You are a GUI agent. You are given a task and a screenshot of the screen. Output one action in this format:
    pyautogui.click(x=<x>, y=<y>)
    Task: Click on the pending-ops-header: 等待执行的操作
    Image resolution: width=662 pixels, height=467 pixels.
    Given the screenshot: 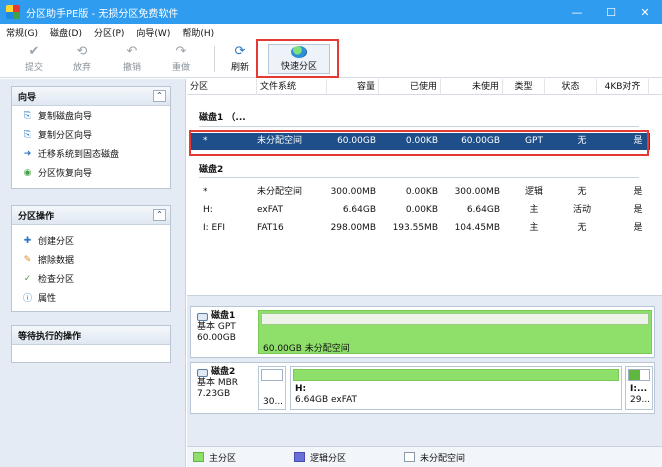 What is the action you would take?
    pyautogui.click(x=91, y=335)
    